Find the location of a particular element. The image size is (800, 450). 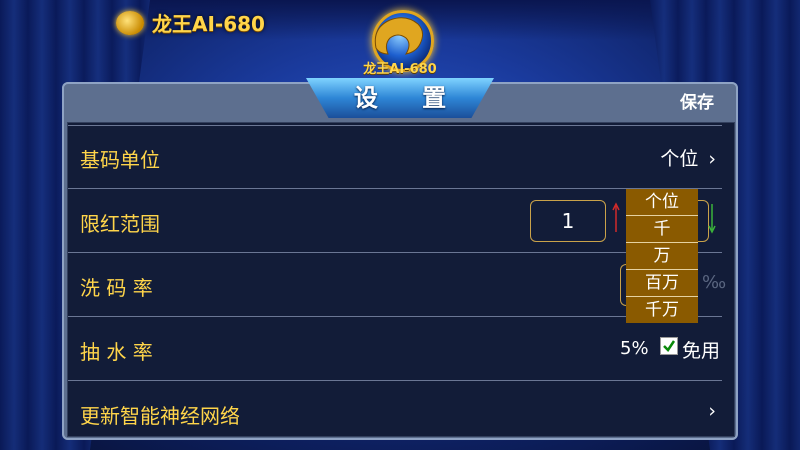

rebate-rate-label: 洗 码 率 is located at coordinates (116, 288).